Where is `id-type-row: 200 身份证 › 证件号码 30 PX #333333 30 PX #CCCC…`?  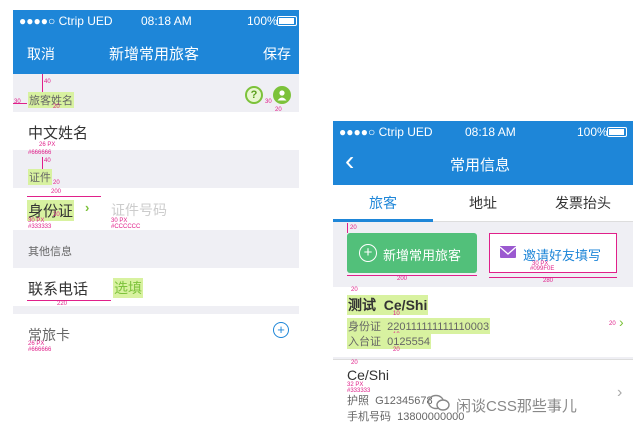 id-type-row: 200 身份证 › 证件号码 30 PX #333333 30 PX #CCCC… is located at coordinates (156, 209).